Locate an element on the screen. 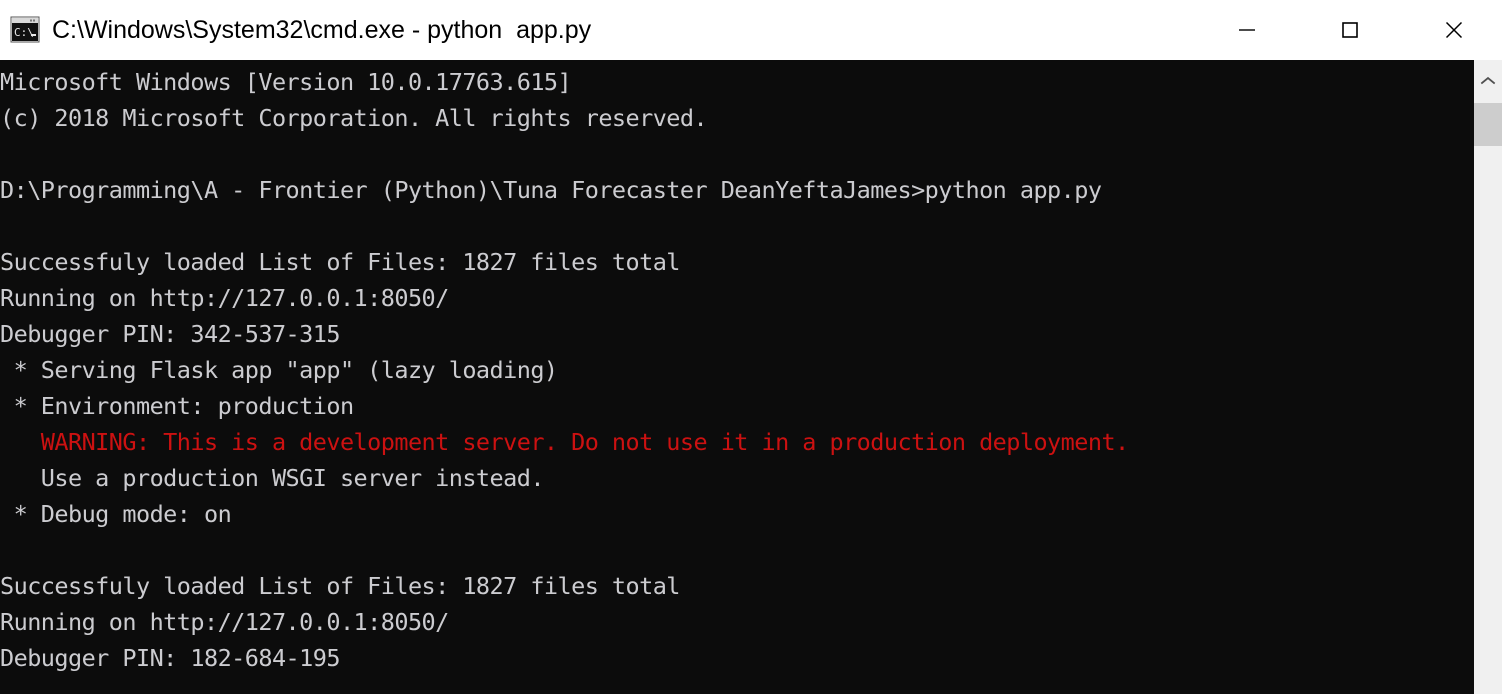 This screenshot has height=694, width=1502. minimize-button is located at coordinates (1247, 30).